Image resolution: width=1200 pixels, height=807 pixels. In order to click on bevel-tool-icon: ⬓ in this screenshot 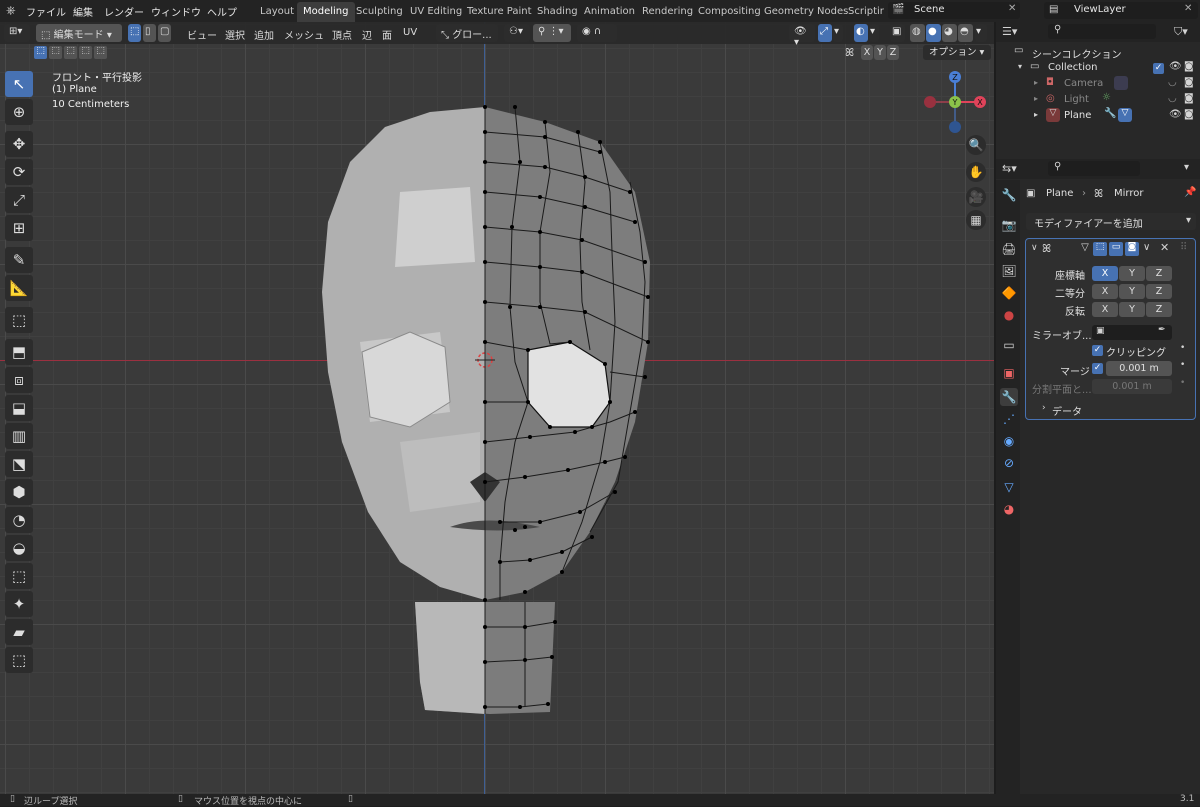, I will do `click(19, 408)`.